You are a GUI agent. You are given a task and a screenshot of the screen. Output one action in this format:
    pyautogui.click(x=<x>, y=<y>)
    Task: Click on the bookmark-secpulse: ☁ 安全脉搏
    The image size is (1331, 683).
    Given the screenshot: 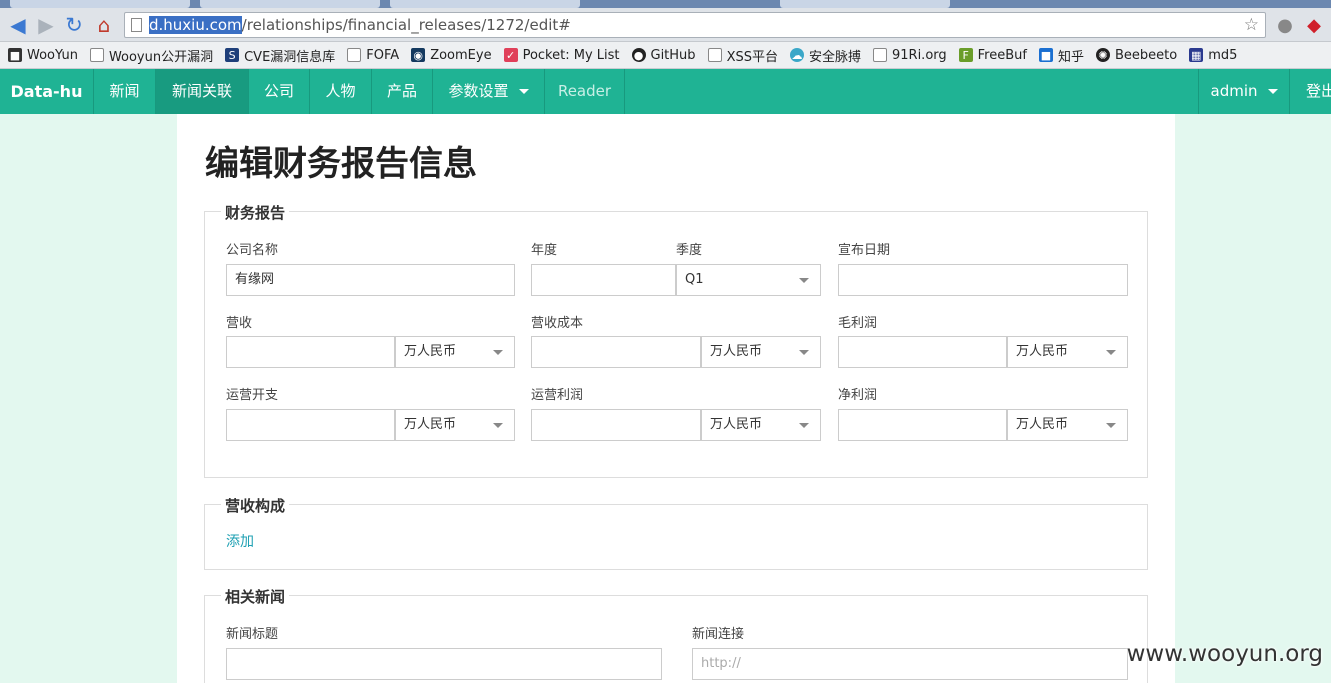 What is the action you would take?
    pyautogui.click(x=825, y=55)
    